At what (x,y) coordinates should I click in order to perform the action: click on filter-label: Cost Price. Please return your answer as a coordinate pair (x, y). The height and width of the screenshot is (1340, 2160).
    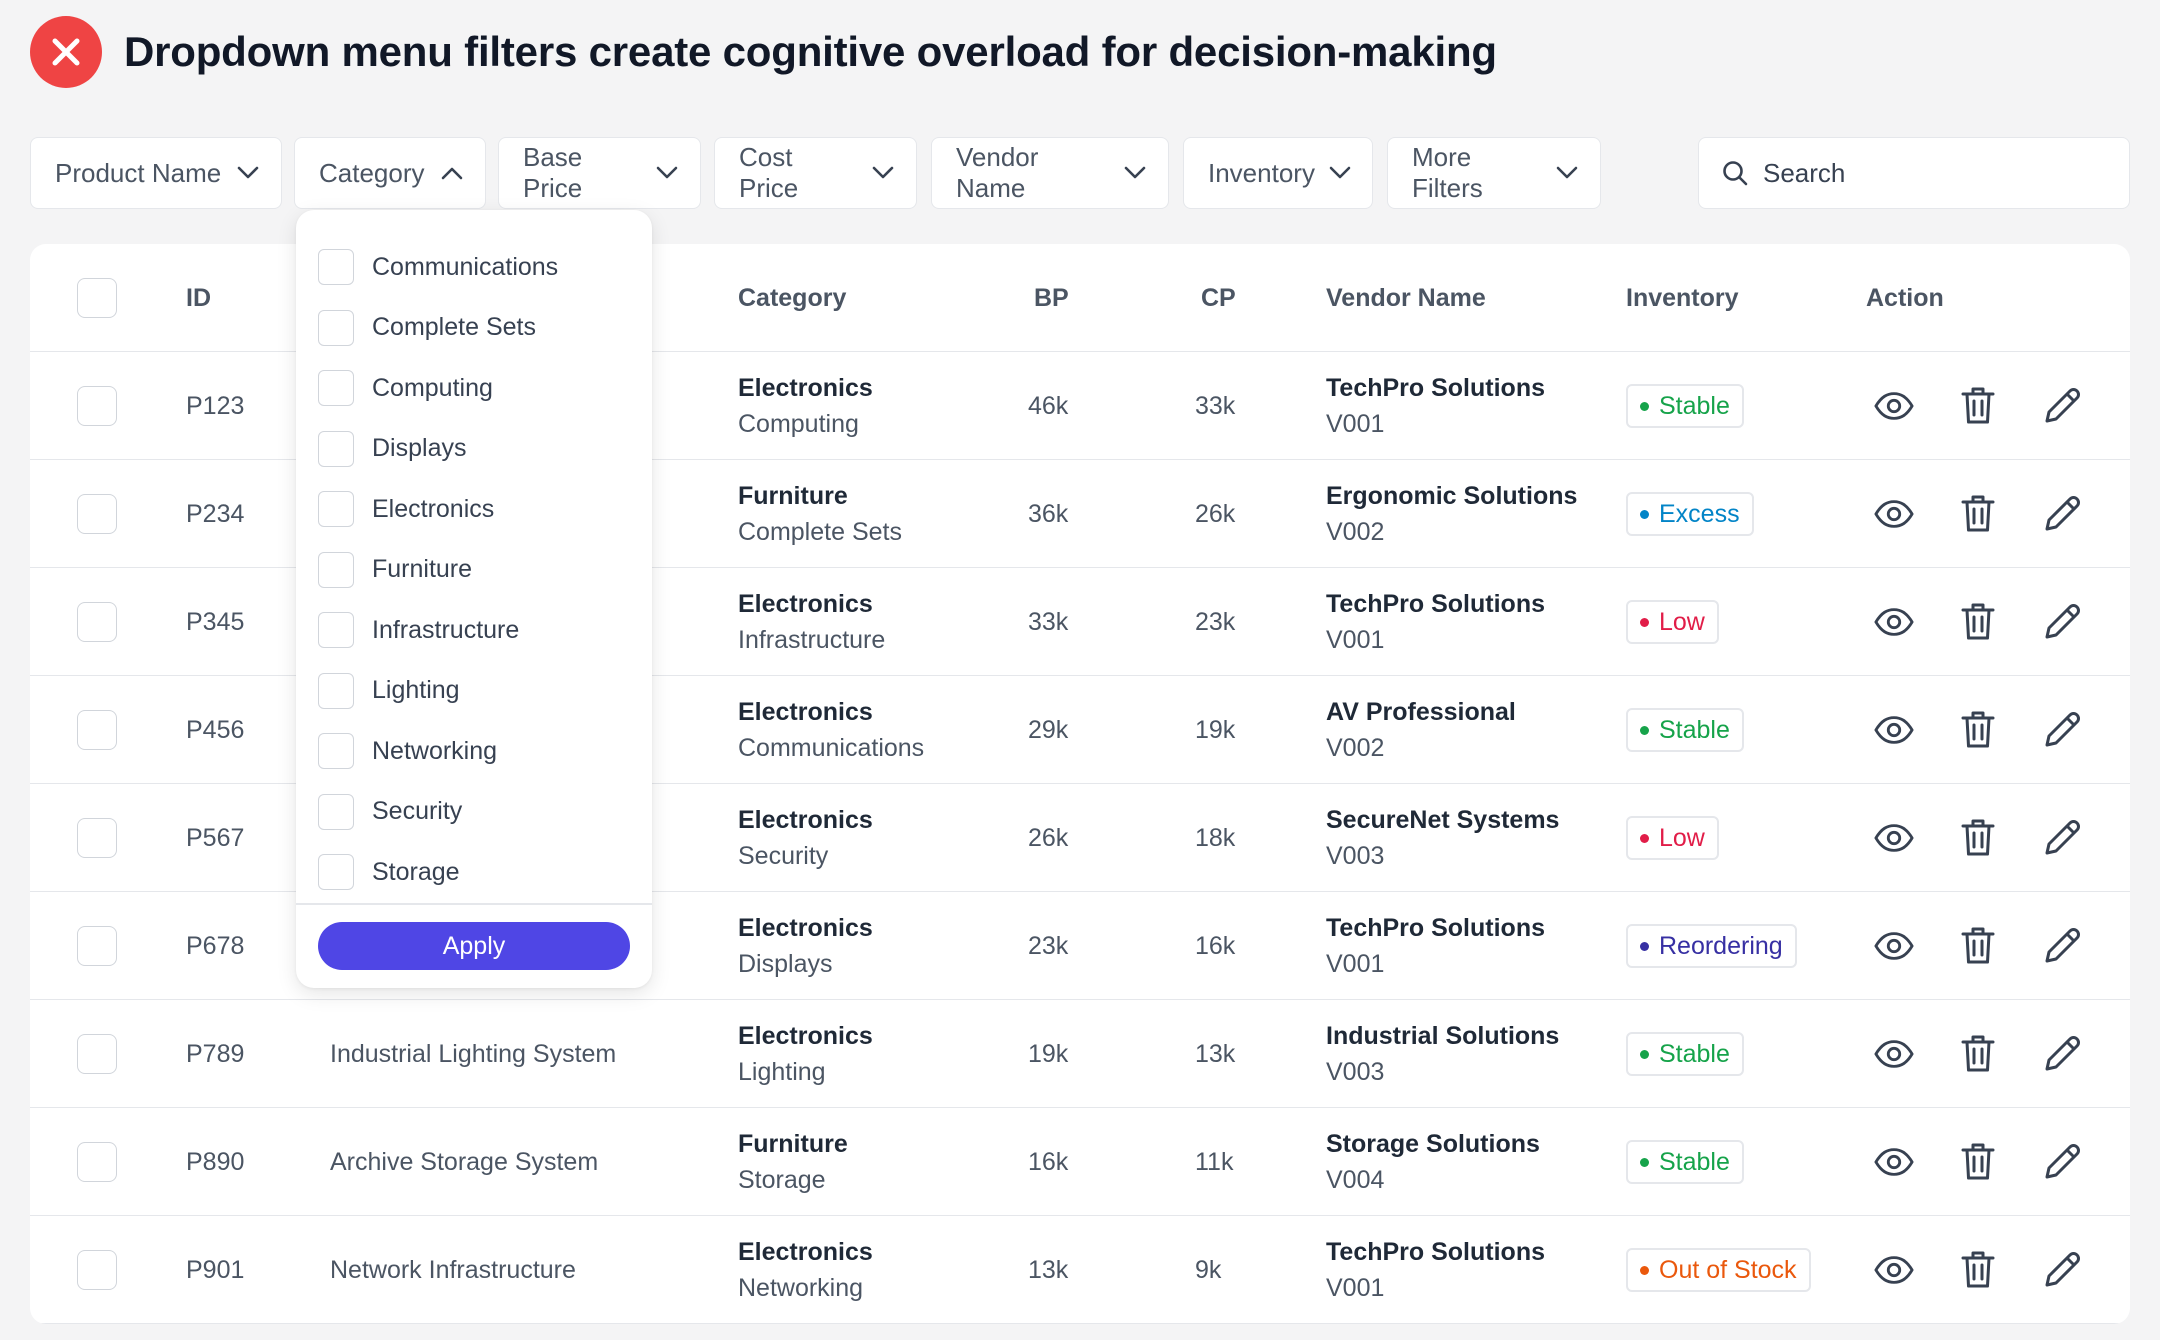
    Looking at the image, I should click on (769, 172).